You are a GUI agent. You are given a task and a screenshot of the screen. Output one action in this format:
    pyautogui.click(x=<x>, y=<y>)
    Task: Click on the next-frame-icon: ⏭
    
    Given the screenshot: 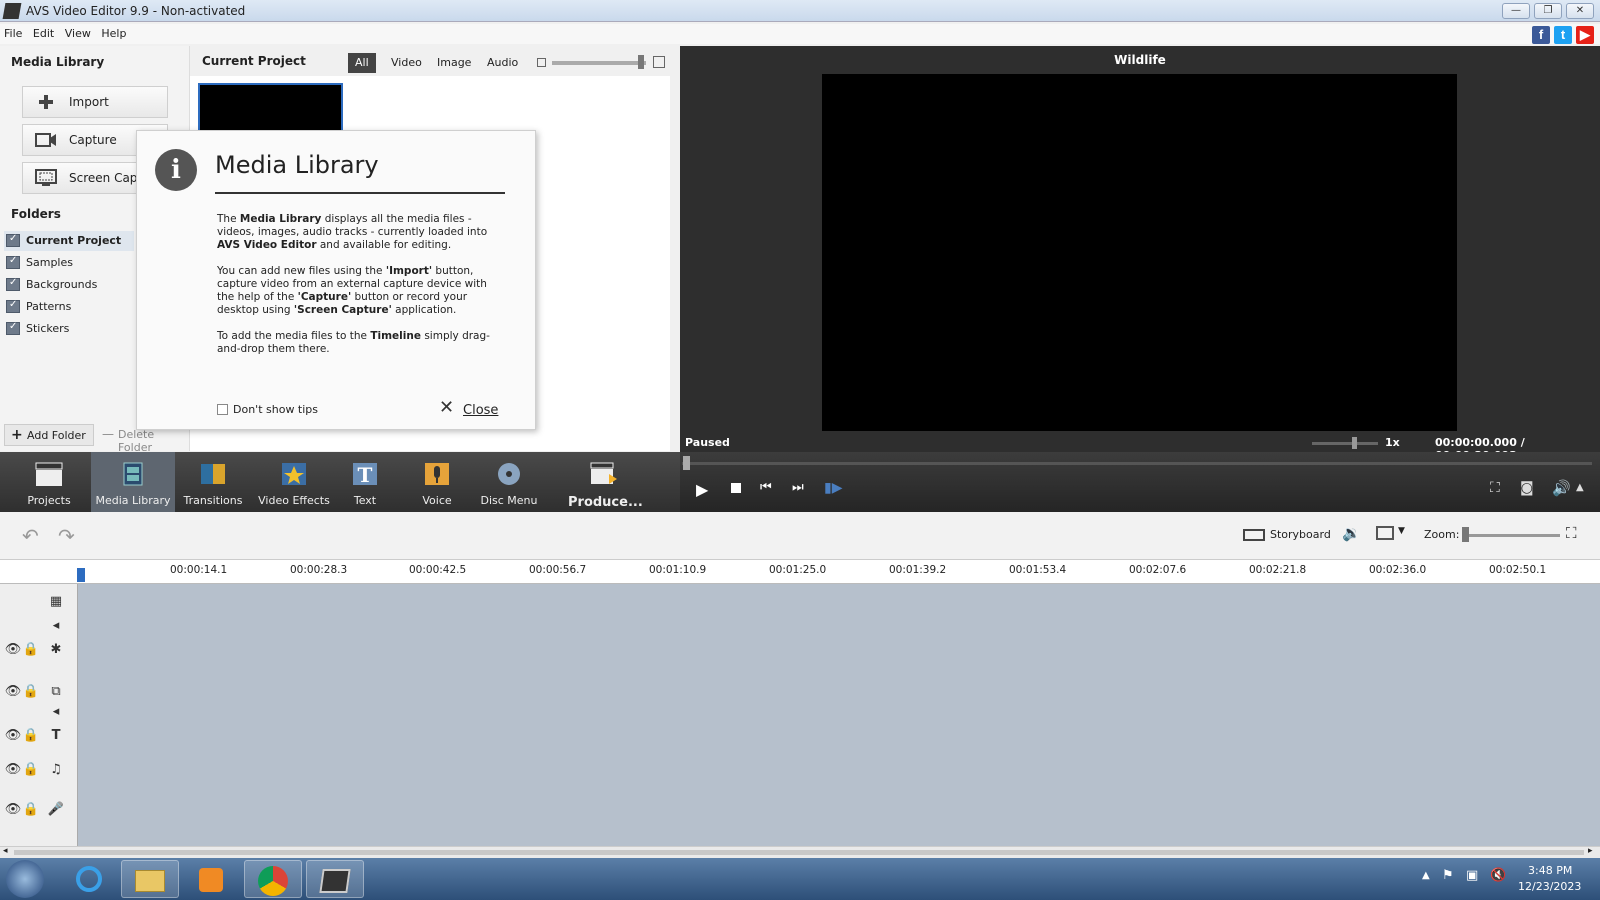 What is the action you would take?
    pyautogui.click(x=798, y=487)
    